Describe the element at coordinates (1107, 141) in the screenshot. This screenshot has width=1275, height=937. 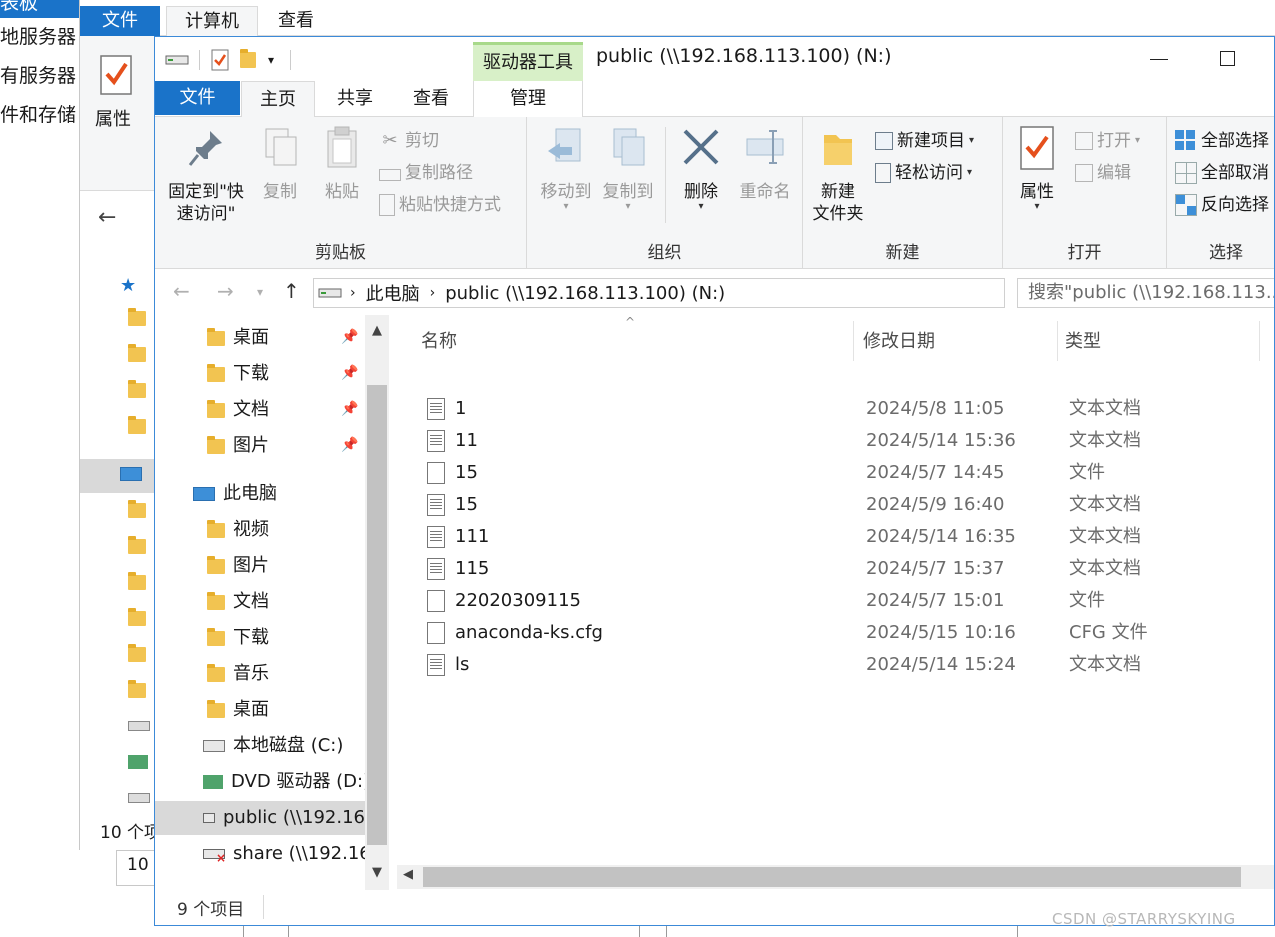
I see `open-button: 打开 ▾` at that location.